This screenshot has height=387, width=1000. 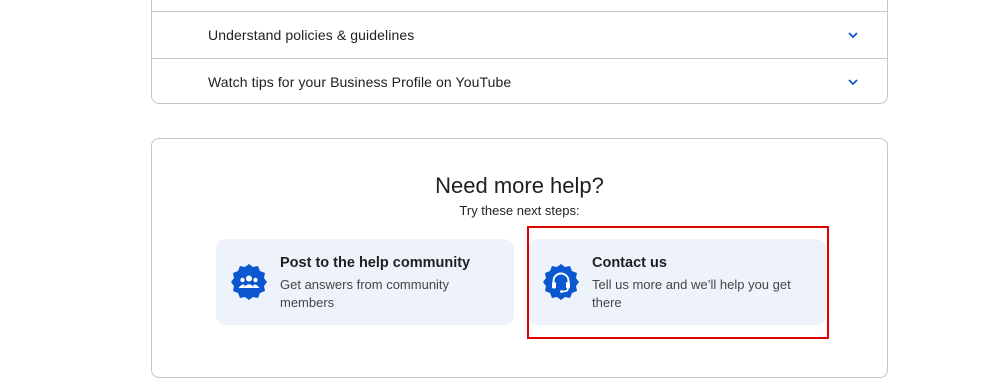 What do you see at coordinates (375, 263) in the screenshot?
I see `card-title: Post to the help community` at bounding box center [375, 263].